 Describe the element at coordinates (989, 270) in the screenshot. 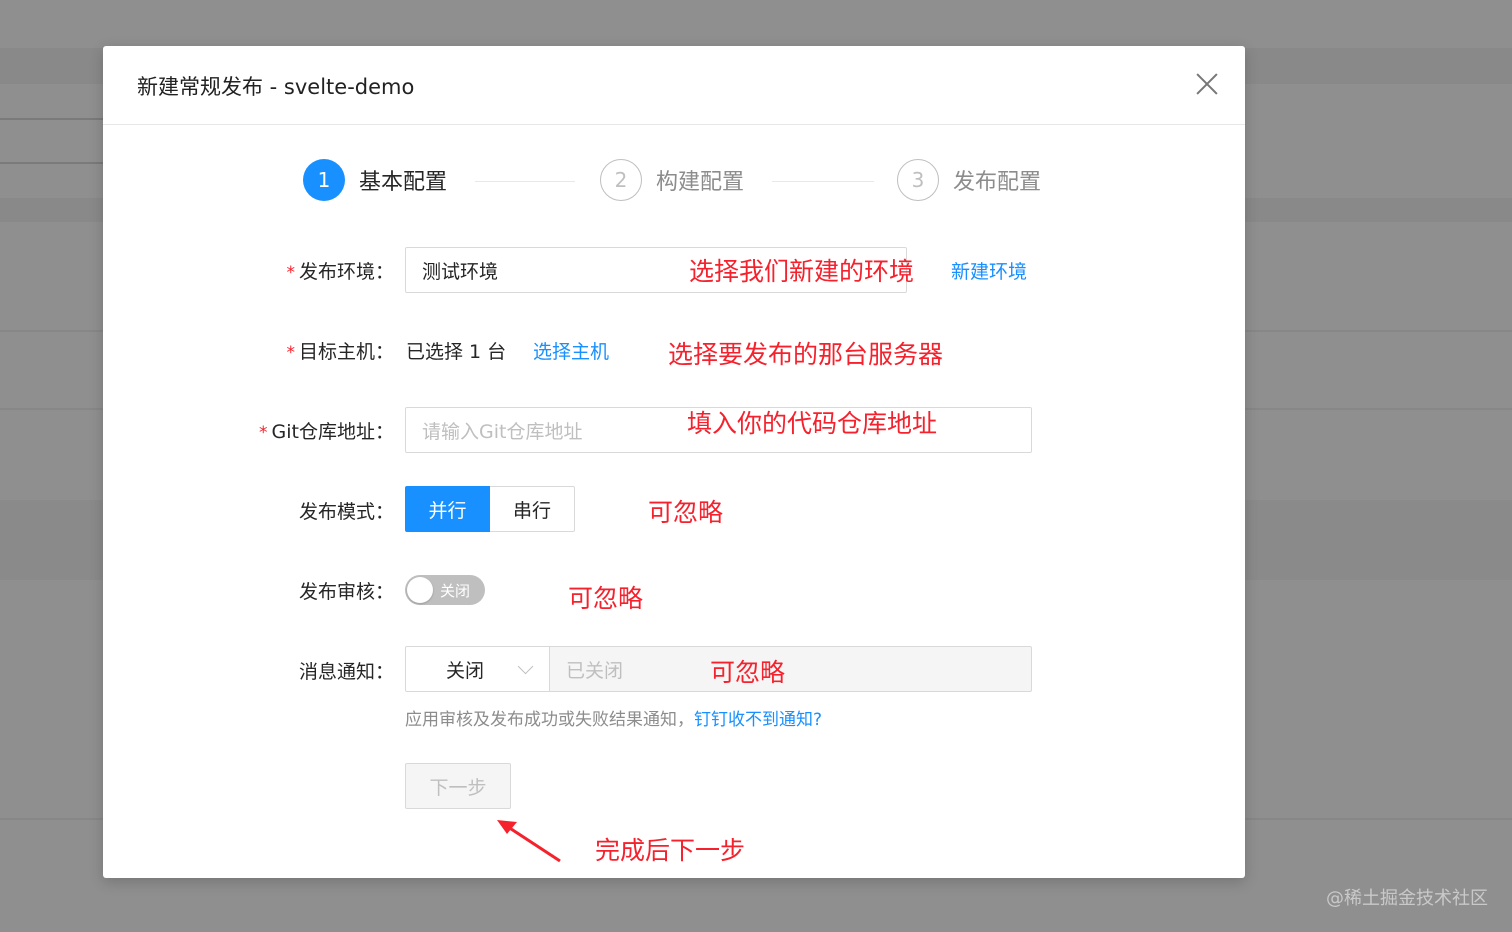

I see `new-env-link: 新建环境` at that location.